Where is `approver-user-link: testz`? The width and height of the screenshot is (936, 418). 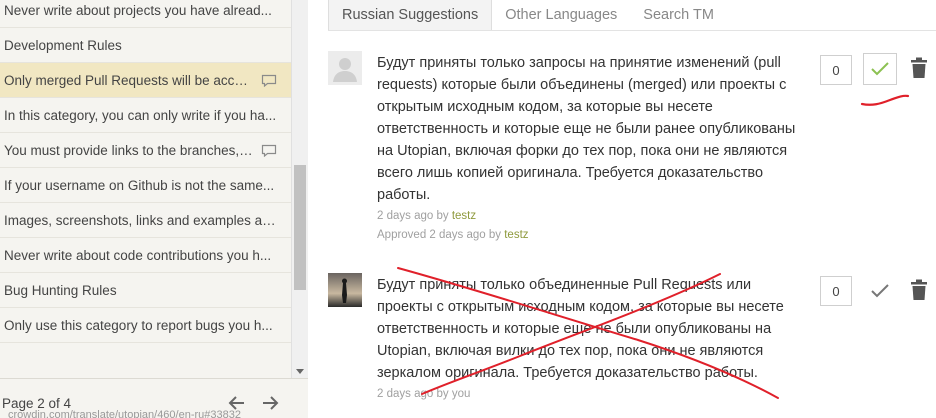
approver-user-link: testz is located at coordinates (516, 235).